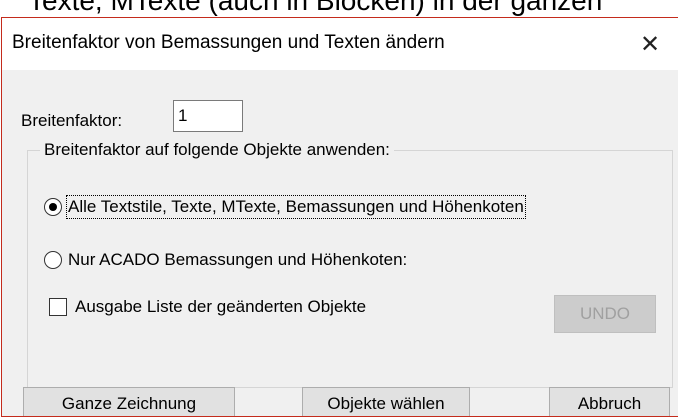 The width and height of the screenshot is (678, 417). I want to click on radio-unselected-icon, so click(53, 260).